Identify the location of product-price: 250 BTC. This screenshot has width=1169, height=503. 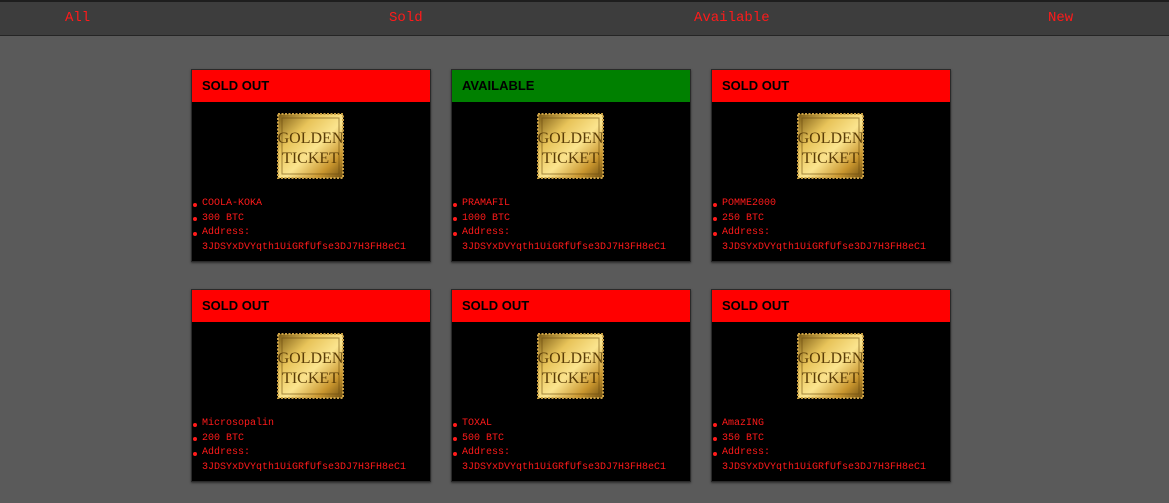
(743, 218).